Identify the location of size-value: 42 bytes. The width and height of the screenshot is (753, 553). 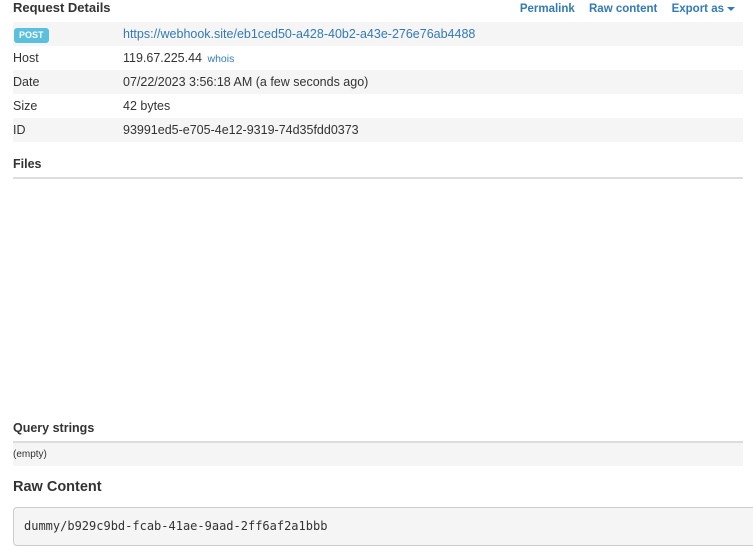
(147, 106).